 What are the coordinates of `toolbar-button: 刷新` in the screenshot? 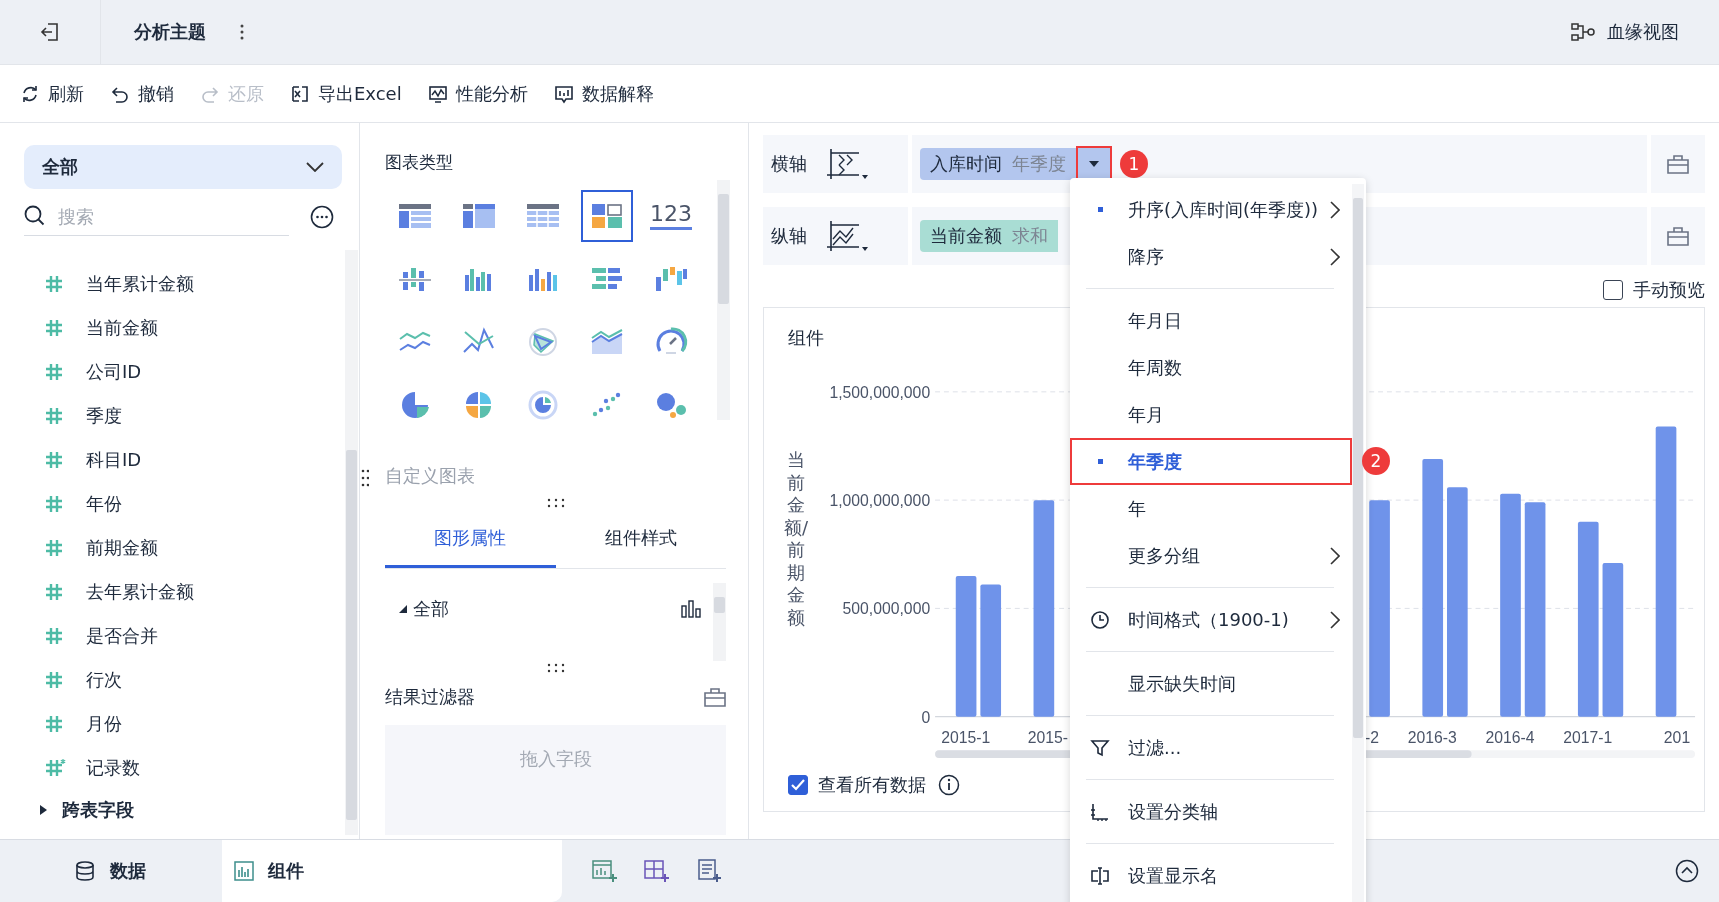 It's located at (52, 93).